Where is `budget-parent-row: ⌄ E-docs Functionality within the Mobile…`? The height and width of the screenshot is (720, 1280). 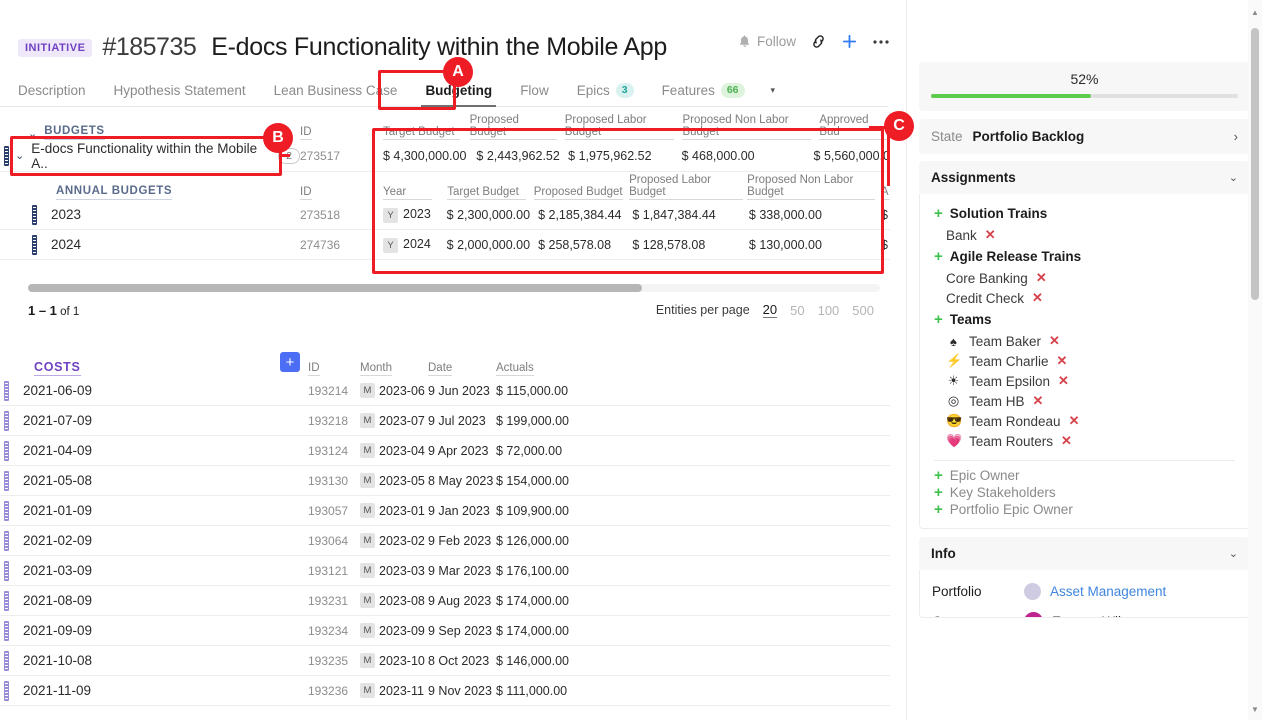 budget-parent-row: ⌄ E-docs Functionality within the Mobile… is located at coordinates (185, 156).